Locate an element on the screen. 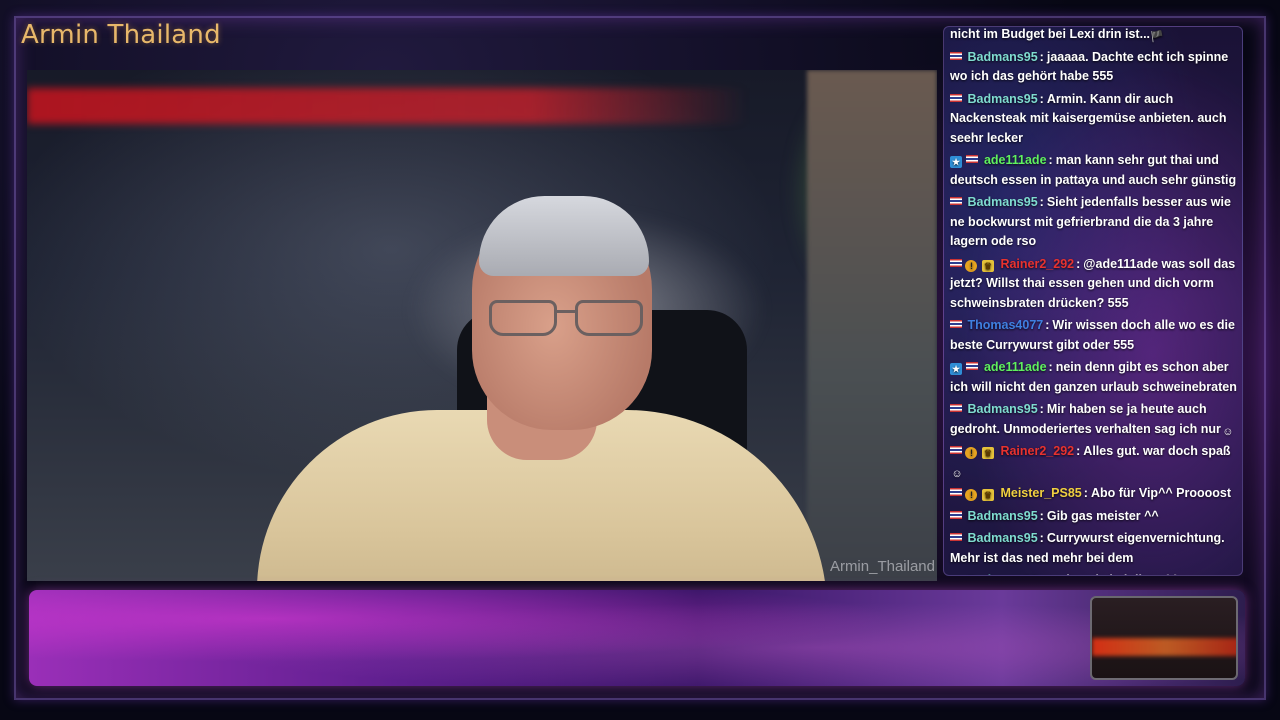 The image size is (1280, 720). sticker-emote-icon: 🏴 is located at coordinates (1157, 37).